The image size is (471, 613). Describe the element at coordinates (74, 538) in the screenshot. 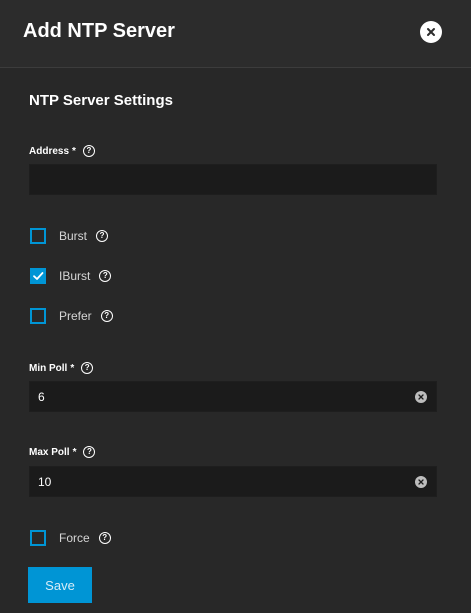

I see `force-label: Force` at that location.